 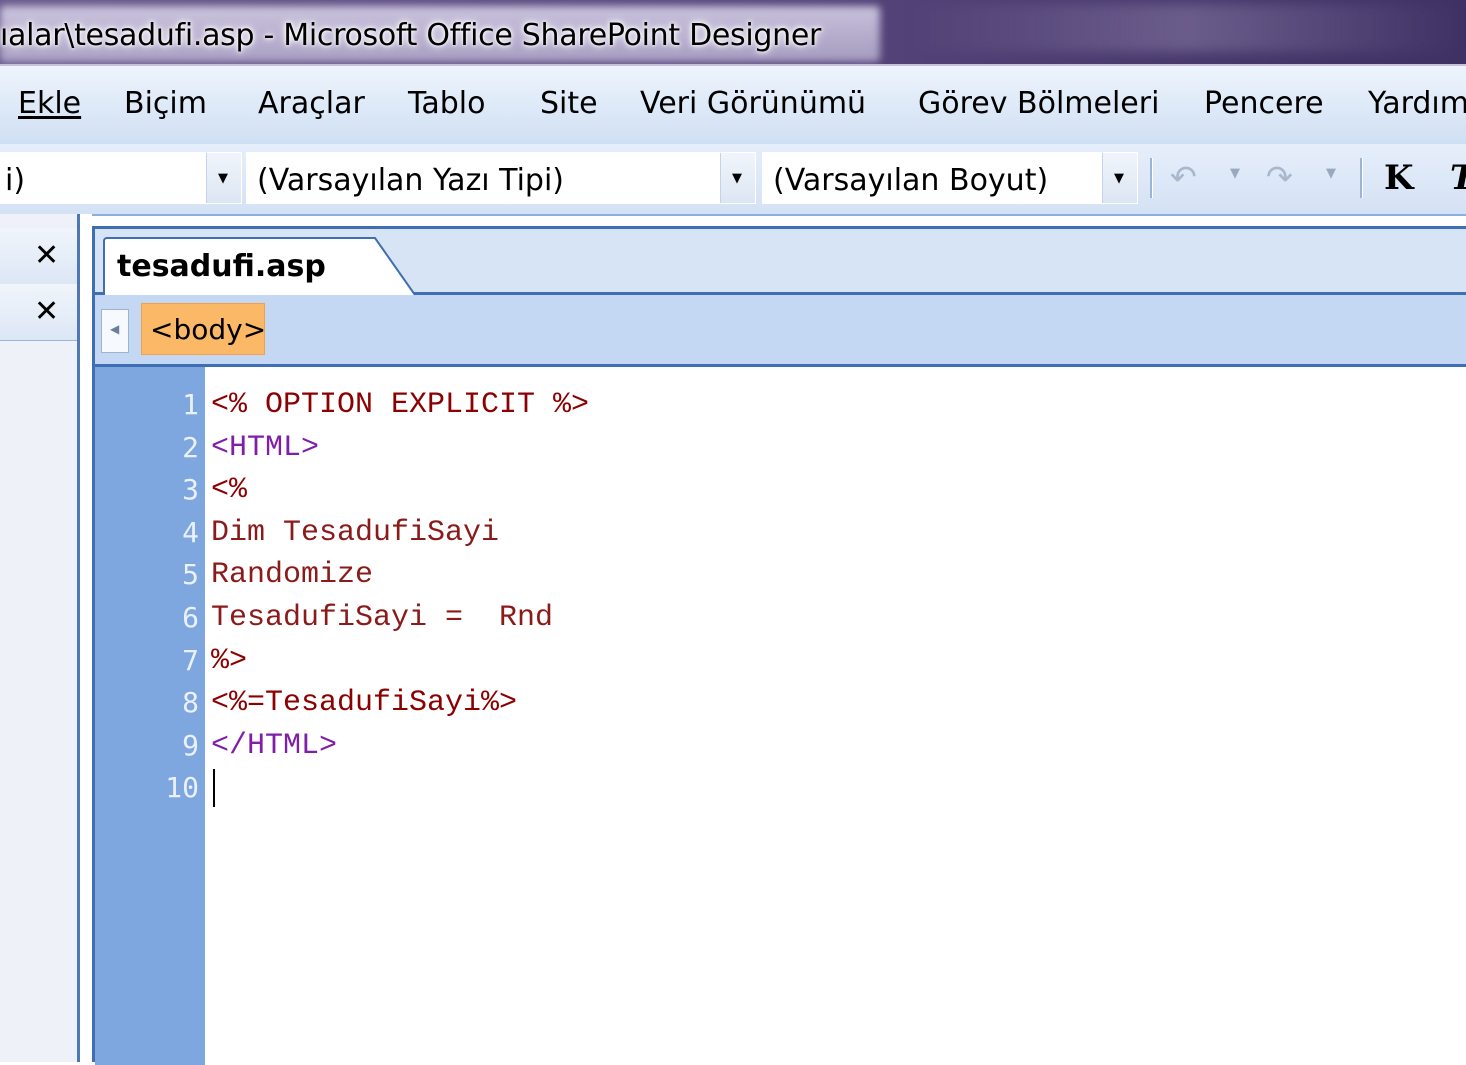 I want to click on text-caret, so click(x=214, y=788).